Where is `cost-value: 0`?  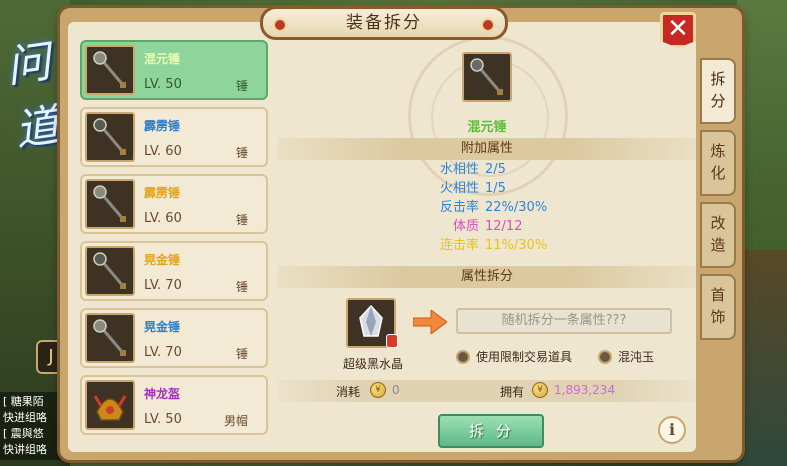
cost-value: 0 is located at coordinates (396, 390).